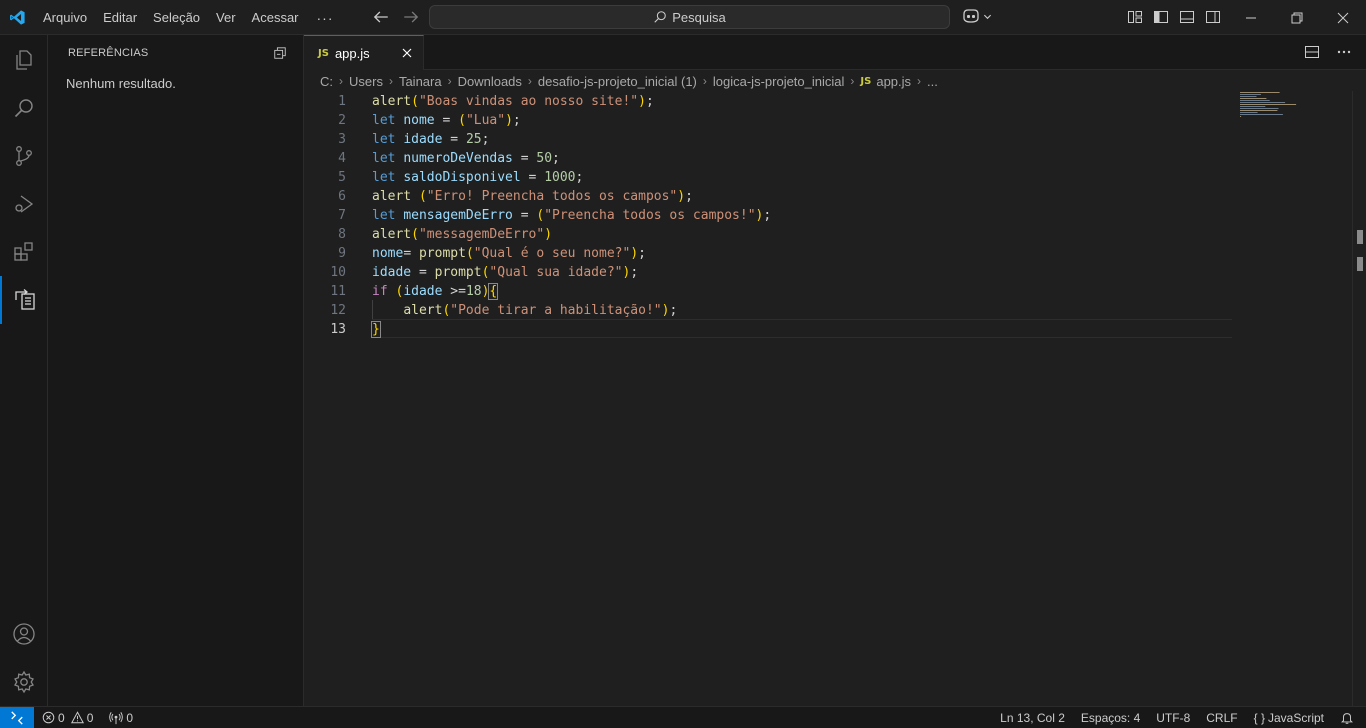 Image resolution: width=1366 pixels, height=728 pixels. Describe the element at coordinates (1173, 718) in the screenshot. I see `encoding: UTF-8` at that location.